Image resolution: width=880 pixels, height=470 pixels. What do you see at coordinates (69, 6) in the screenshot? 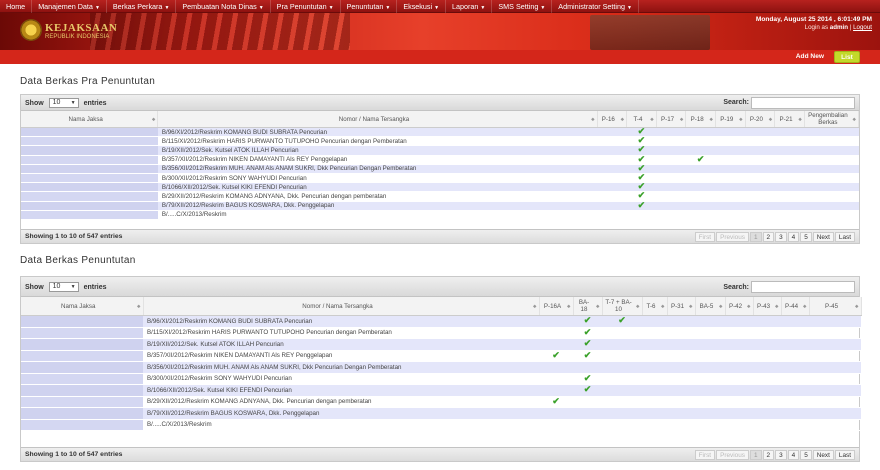
I see `nav-item: Manajemen Data ▼` at bounding box center [69, 6].